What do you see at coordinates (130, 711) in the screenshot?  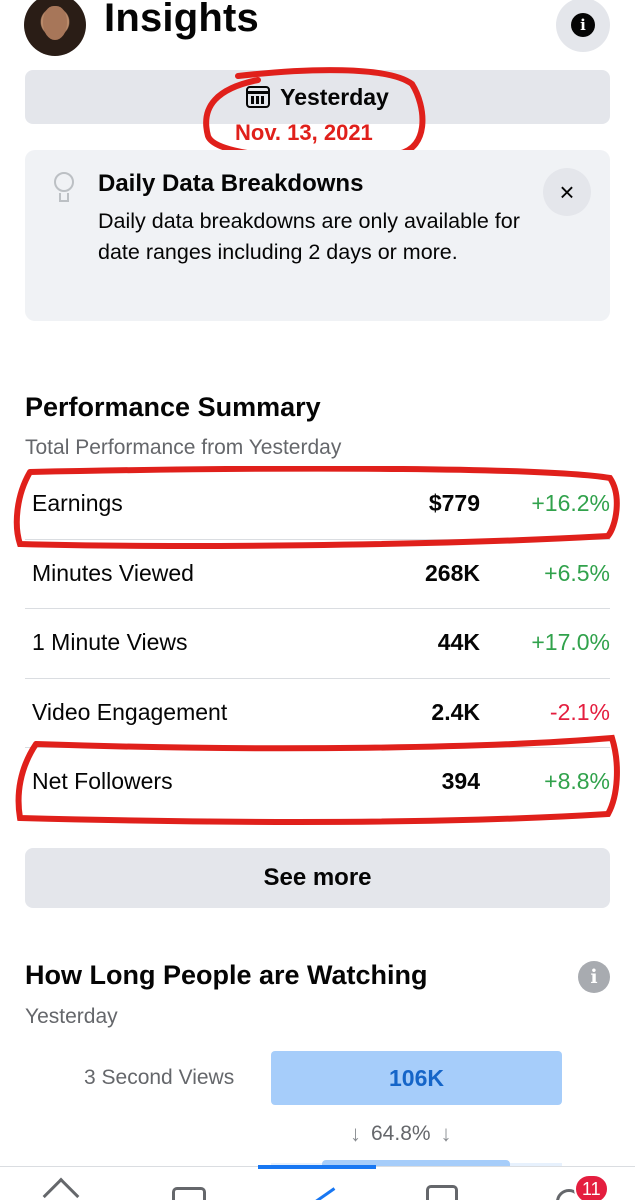 I see `metric-label: Video Engagement` at bounding box center [130, 711].